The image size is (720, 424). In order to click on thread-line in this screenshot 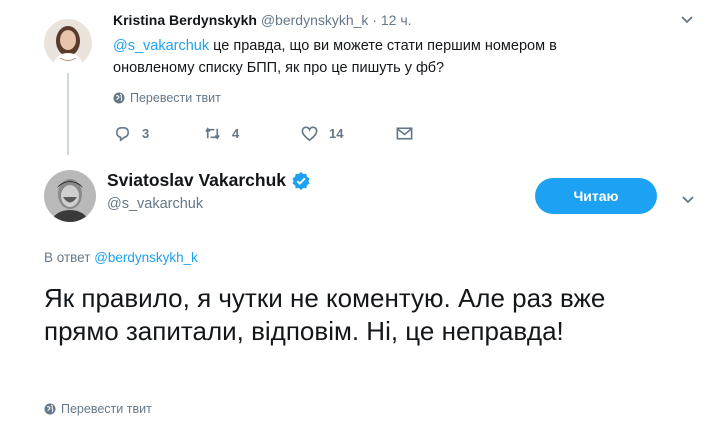, I will do `click(68, 114)`.